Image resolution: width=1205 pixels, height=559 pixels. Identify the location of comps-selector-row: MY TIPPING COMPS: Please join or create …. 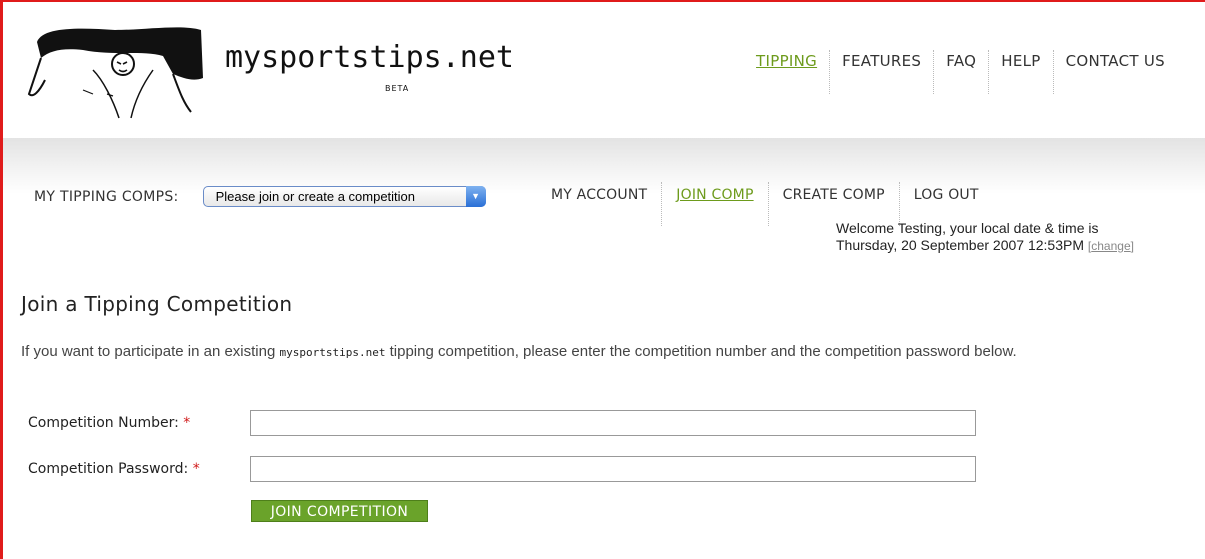
(260, 196).